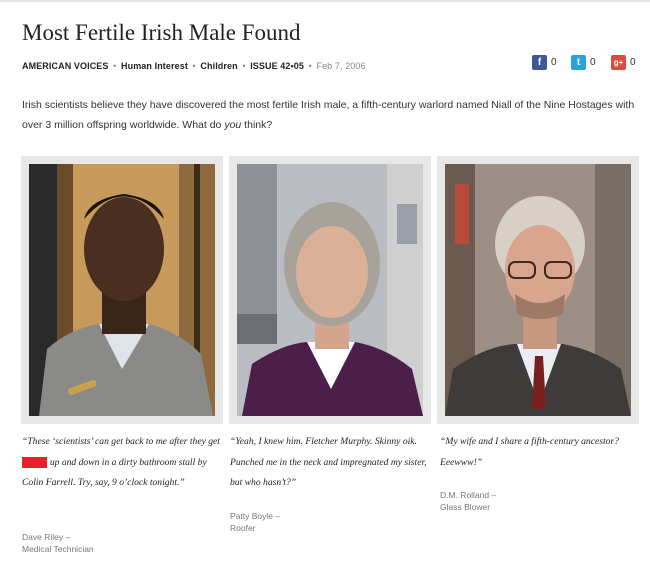  What do you see at coordinates (218, 66) in the screenshot?
I see `tag-children: Children` at bounding box center [218, 66].